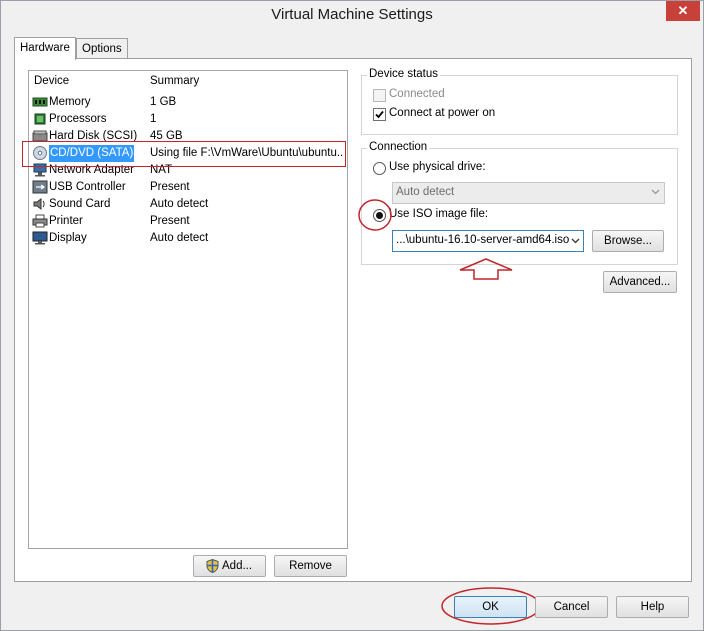 This screenshot has width=704, height=631. What do you see at coordinates (70, 102) in the screenshot?
I see `device-name: Memory` at bounding box center [70, 102].